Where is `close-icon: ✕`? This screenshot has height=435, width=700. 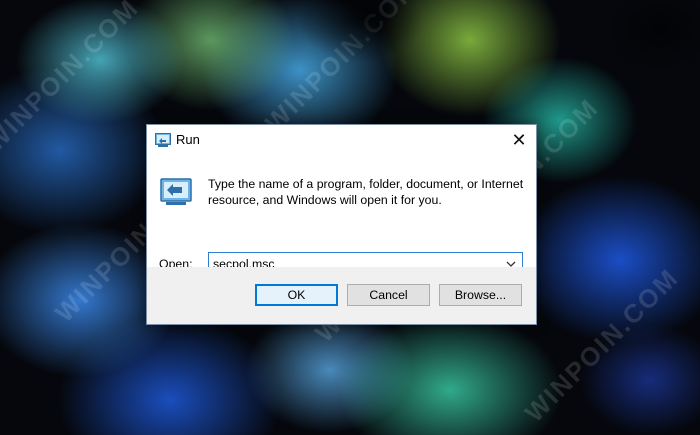
close-icon: ✕ is located at coordinates (519, 139).